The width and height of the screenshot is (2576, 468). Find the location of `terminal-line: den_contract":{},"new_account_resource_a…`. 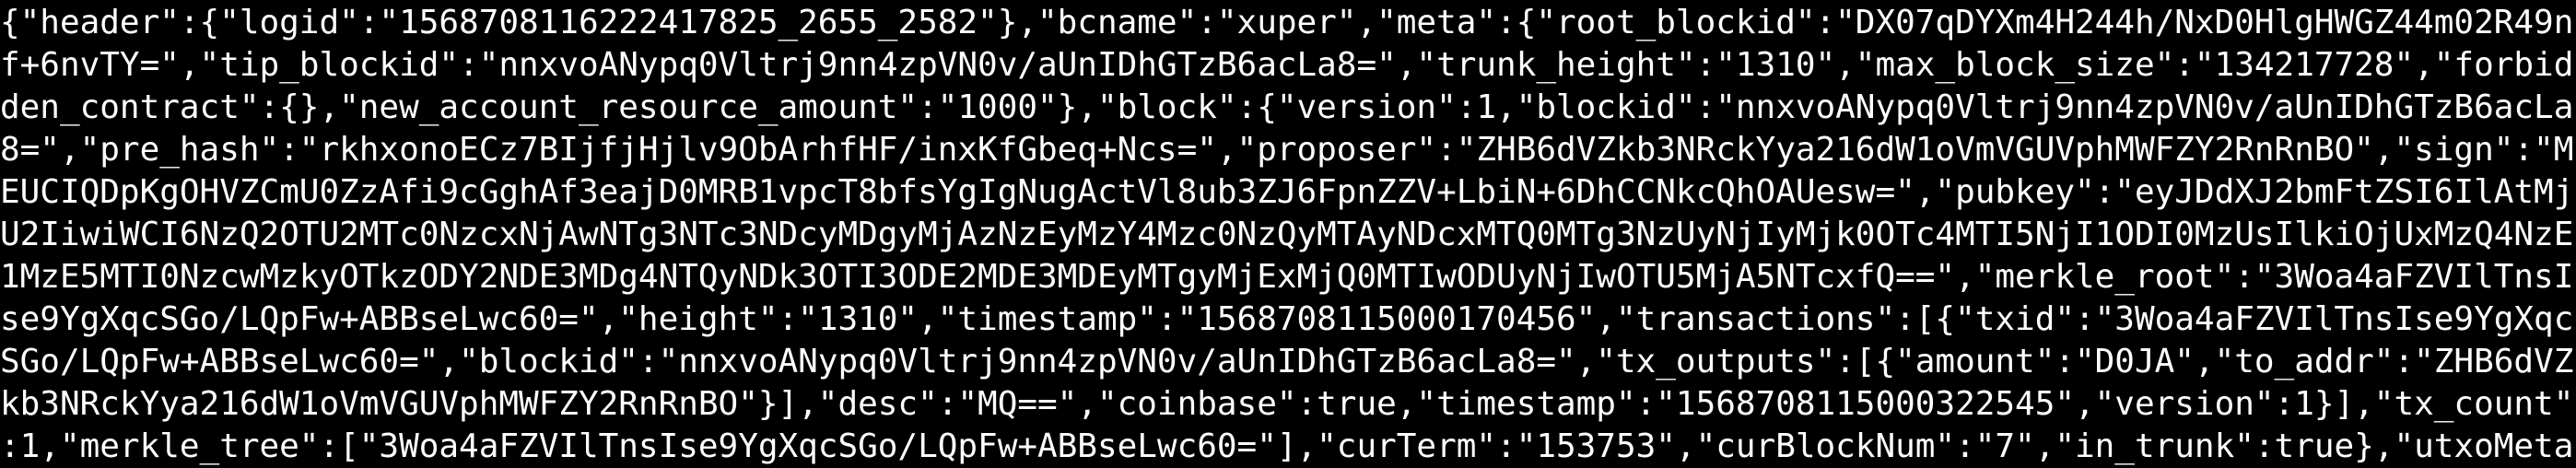

terminal-line: den_contract":{},"new_account_resource_a… is located at coordinates (1287, 107).